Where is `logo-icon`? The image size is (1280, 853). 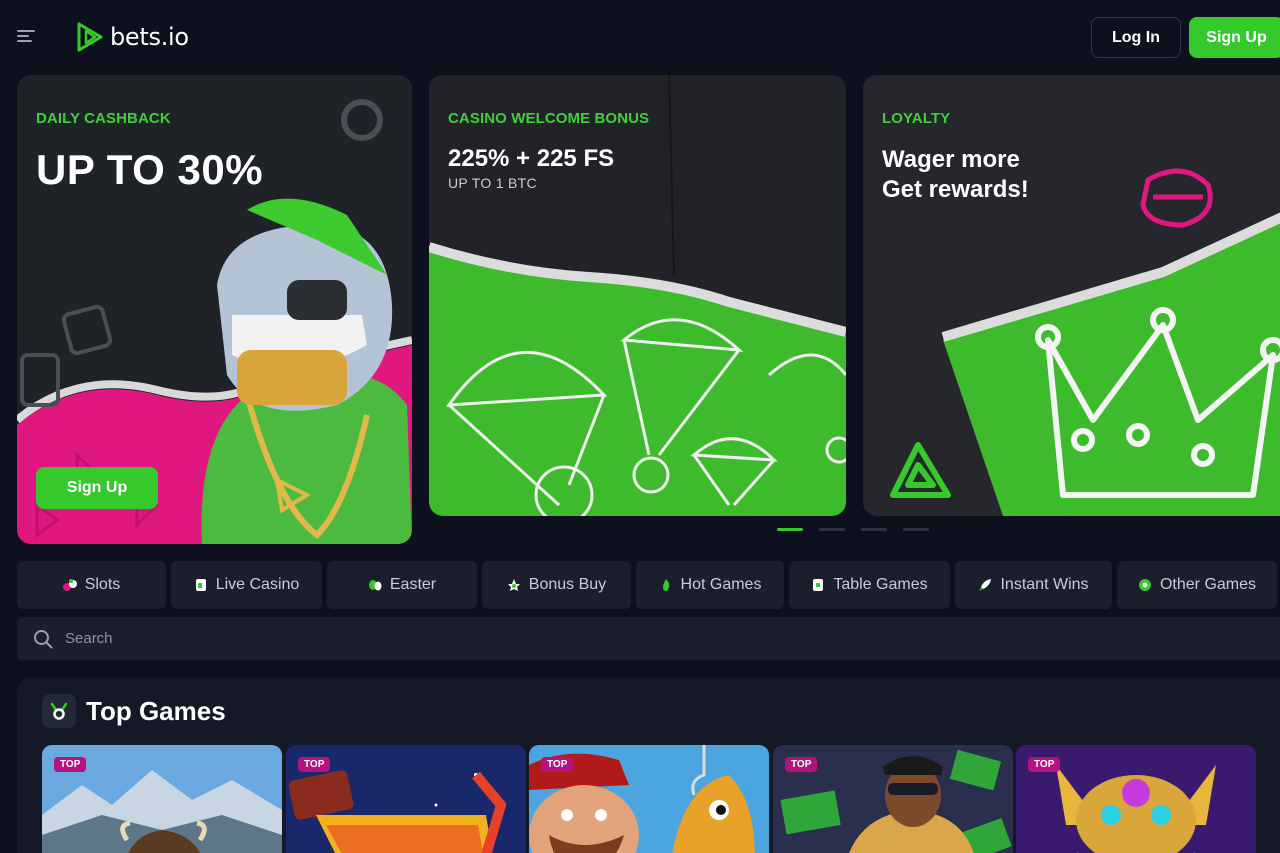
logo-icon is located at coordinates (90, 37).